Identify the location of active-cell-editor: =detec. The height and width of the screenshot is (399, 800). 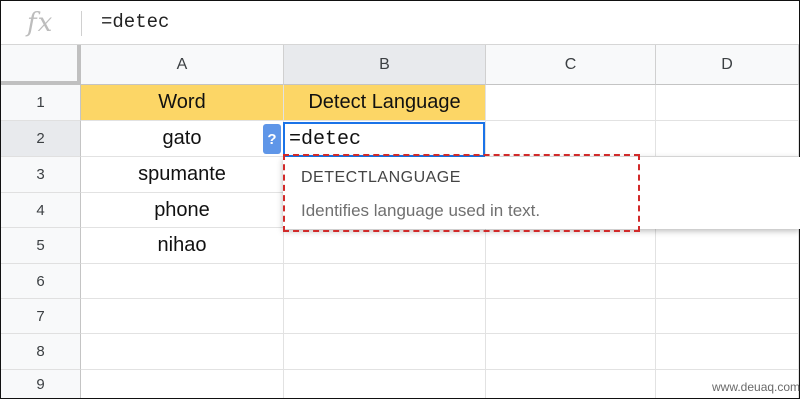
(384, 139).